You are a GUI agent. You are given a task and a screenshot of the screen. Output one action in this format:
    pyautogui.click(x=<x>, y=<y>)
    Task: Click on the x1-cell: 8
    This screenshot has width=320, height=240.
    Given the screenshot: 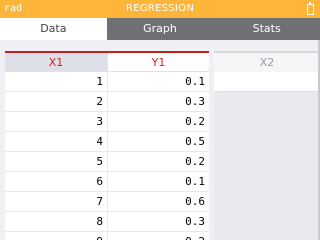 What is the action you would take?
    pyautogui.click(x=56, y=221)
    